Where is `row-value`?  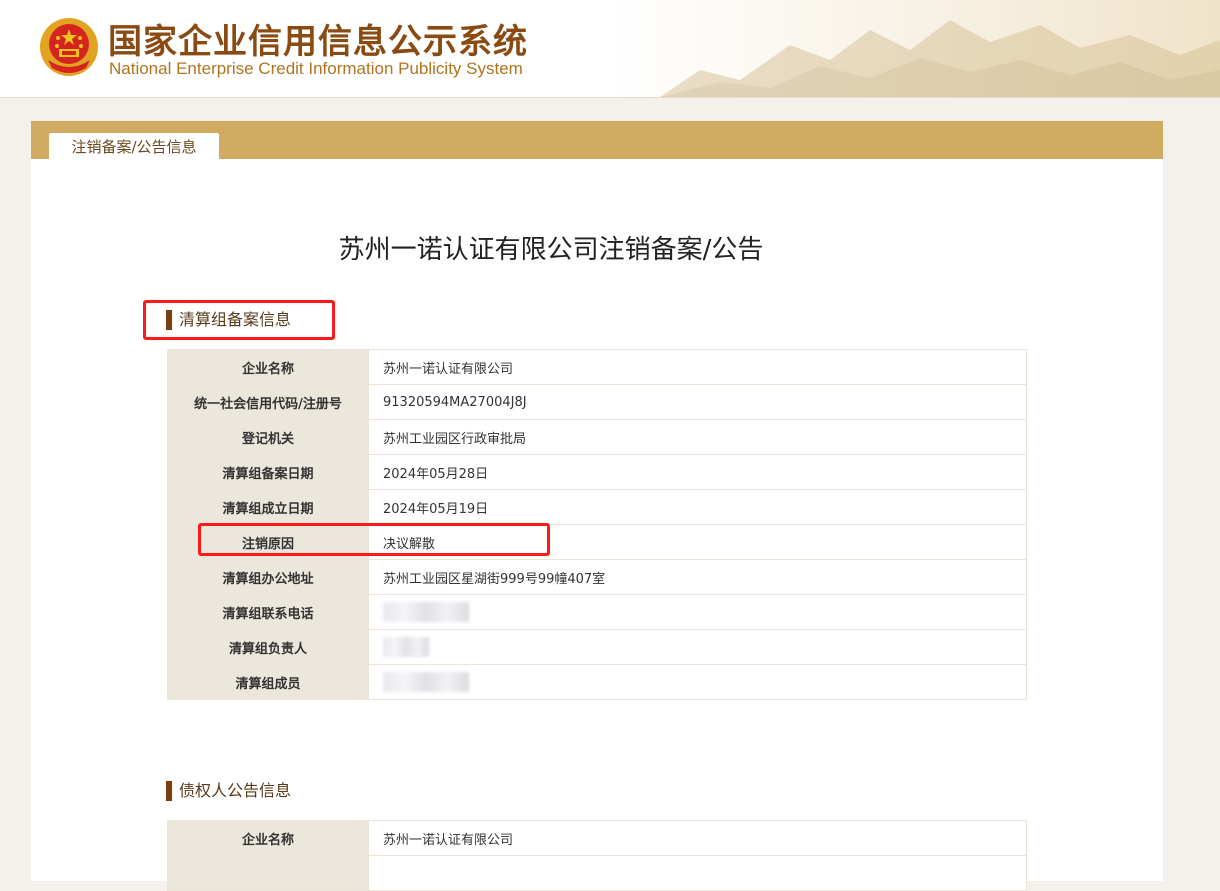 row-value is located at coordinates (697, 873).